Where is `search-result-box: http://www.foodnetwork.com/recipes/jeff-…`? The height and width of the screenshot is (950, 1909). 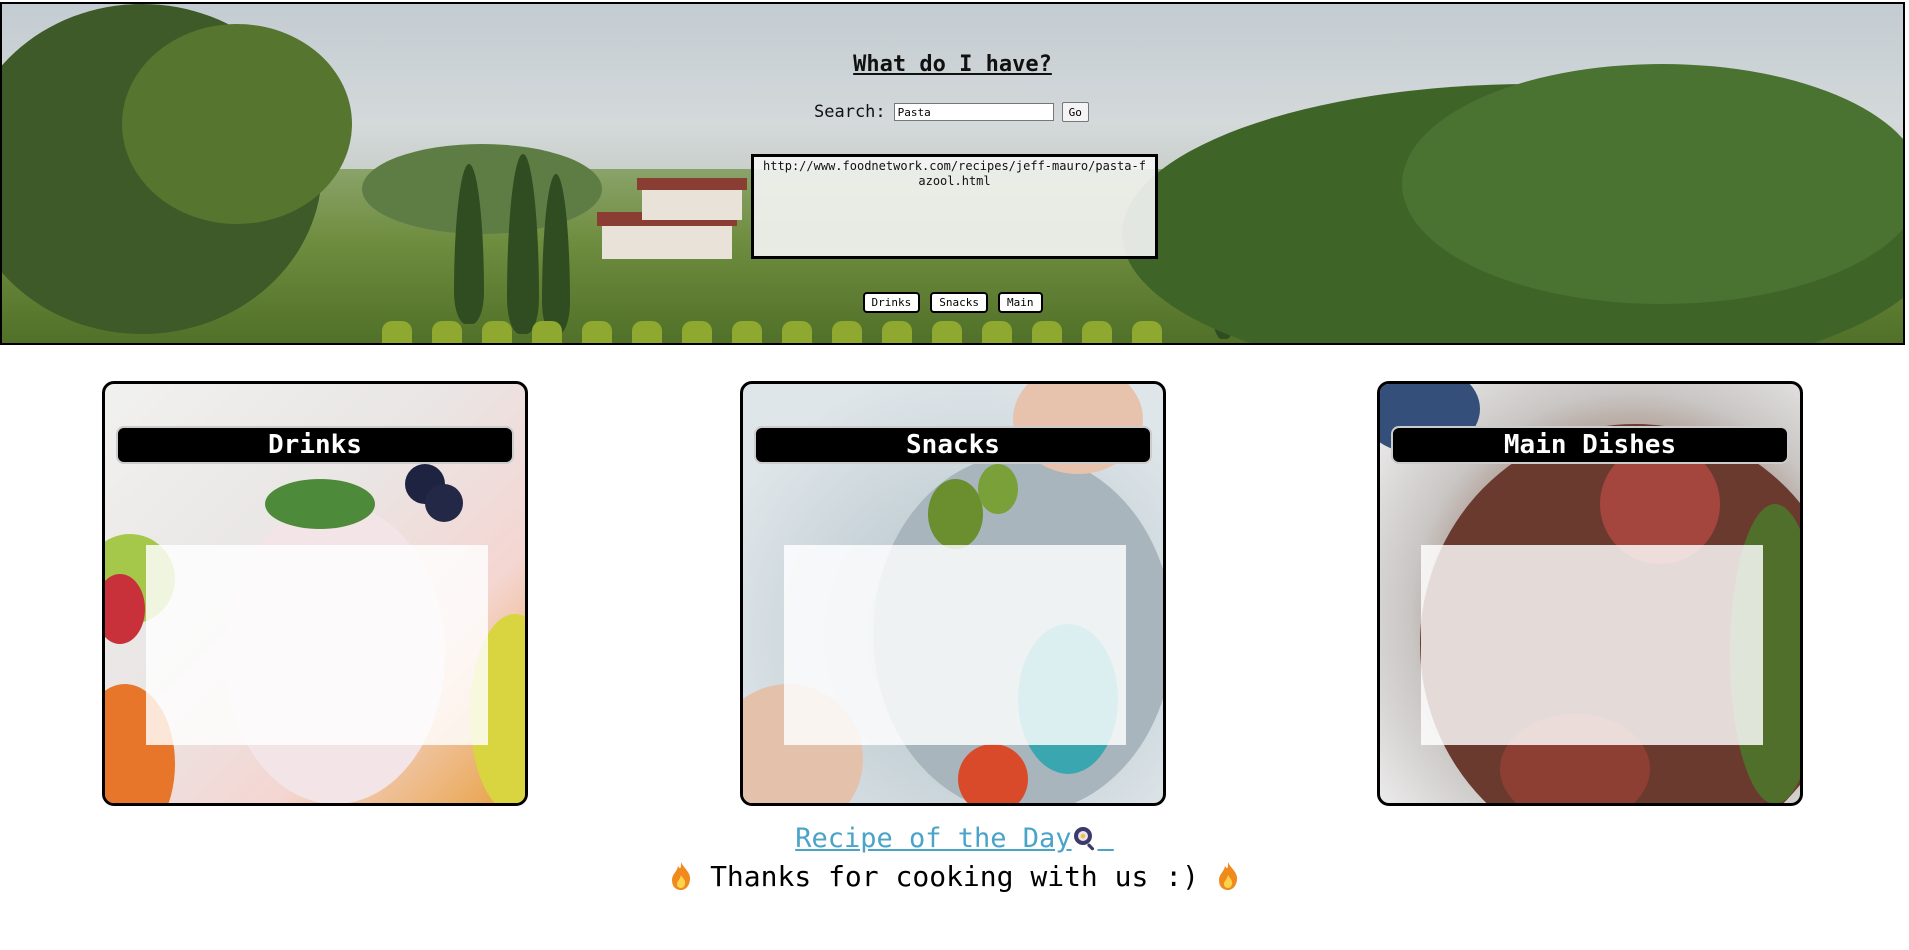 search-result-box: http://www.foodnetwork.com/recipes/jeff-… is located at coordinates (954, 206).